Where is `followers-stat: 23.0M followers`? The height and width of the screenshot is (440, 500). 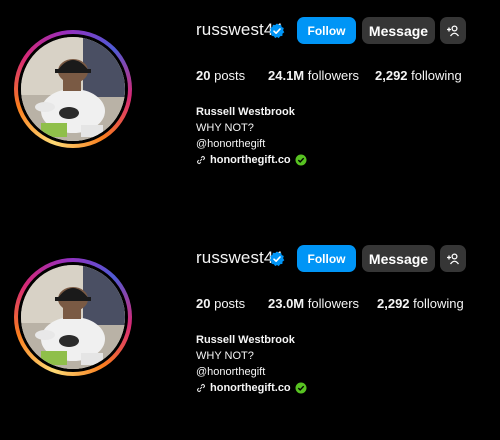
followers-stat: 23.0M followers is located at coordinates (313, 303).